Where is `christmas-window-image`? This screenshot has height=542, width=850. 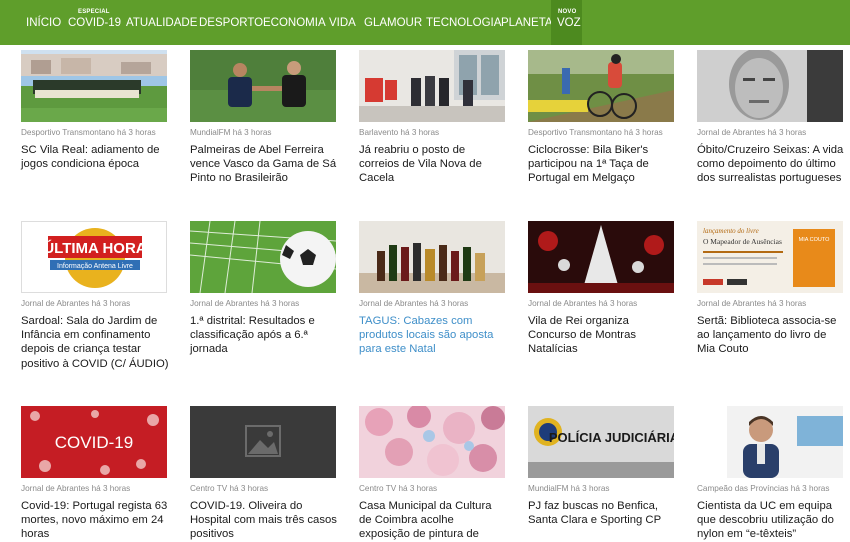
christmas-window-image is located at coordinates (601, 257).